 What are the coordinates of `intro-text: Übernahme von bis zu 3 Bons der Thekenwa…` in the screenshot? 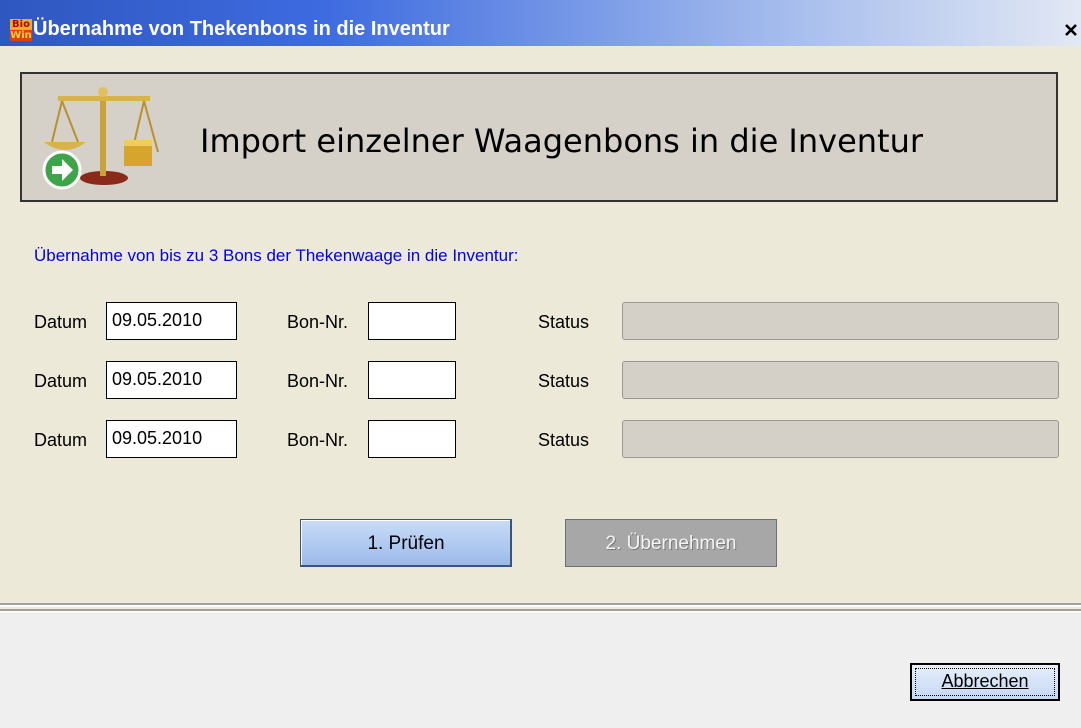 It's located at (276, 255).